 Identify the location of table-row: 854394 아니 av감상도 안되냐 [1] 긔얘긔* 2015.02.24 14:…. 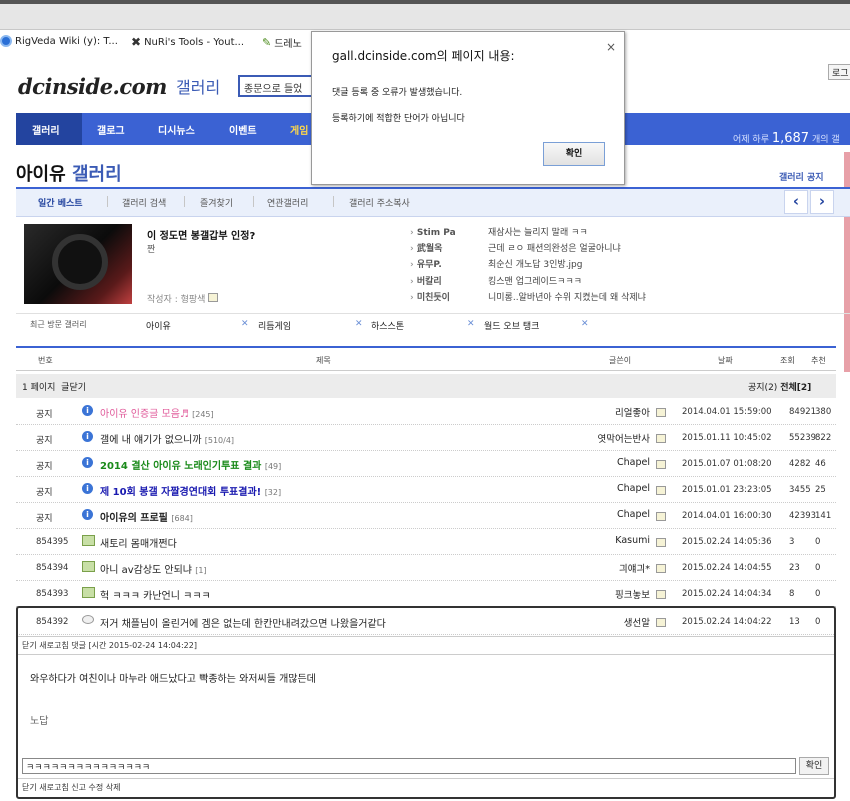
(426, 568).